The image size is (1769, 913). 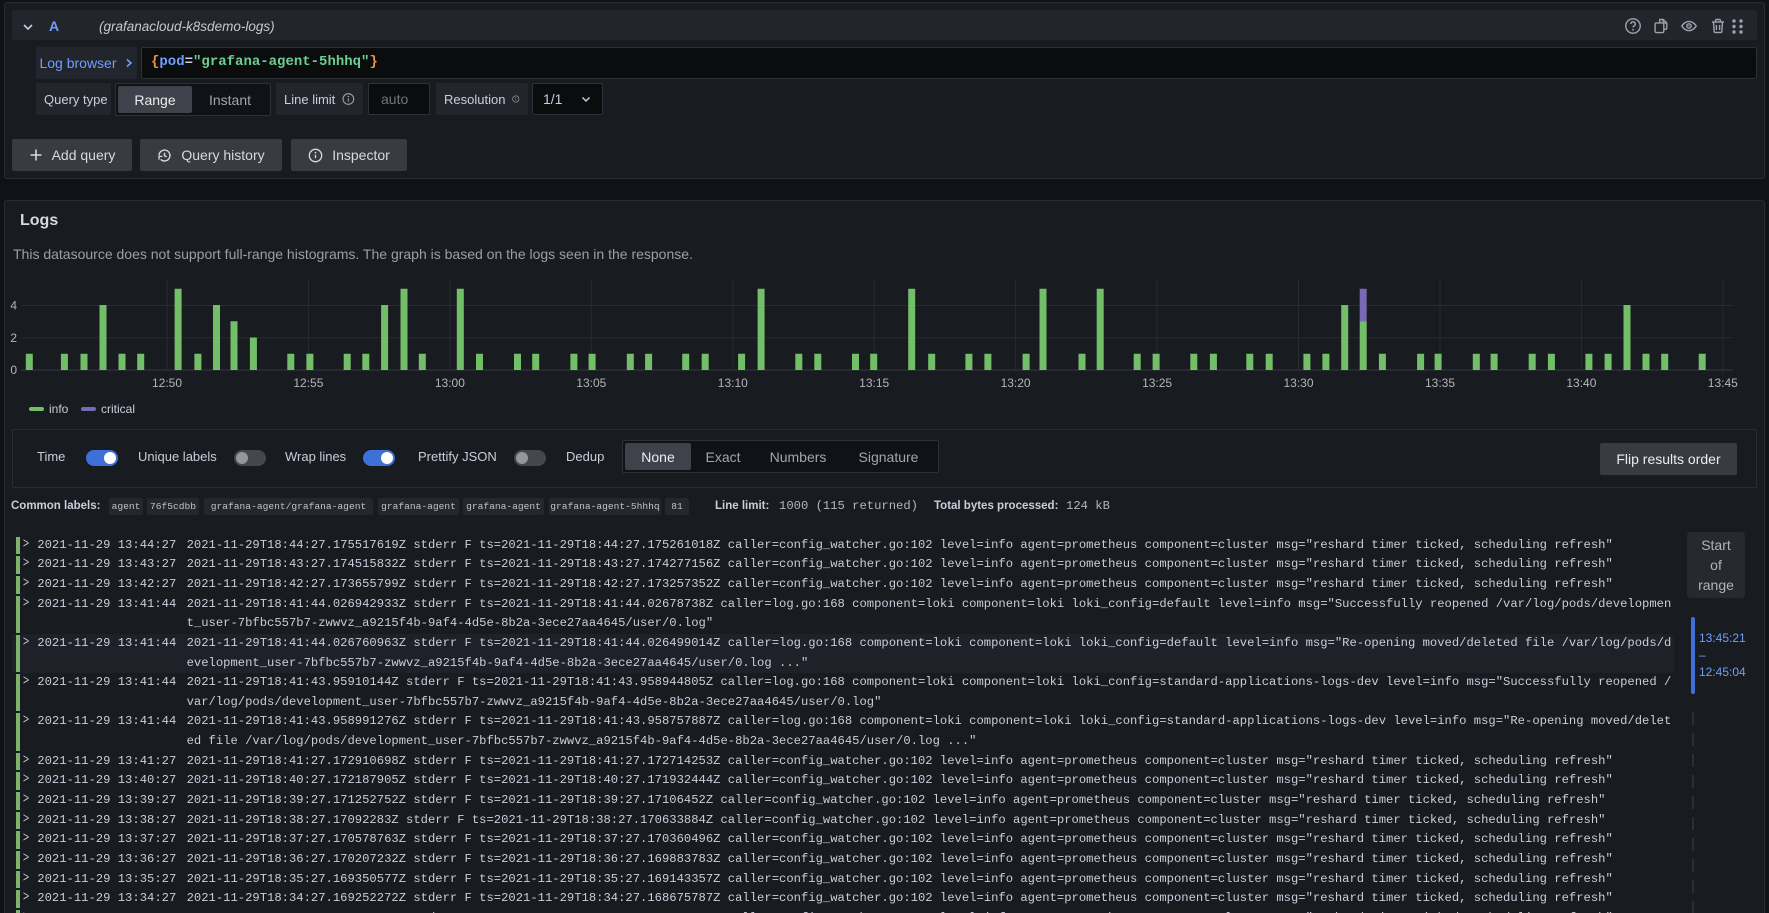 What do you see at coordinates (1298, 383) in the screenshot?
I see `svg-text: 13:30` at bounding box center [1298, 383].